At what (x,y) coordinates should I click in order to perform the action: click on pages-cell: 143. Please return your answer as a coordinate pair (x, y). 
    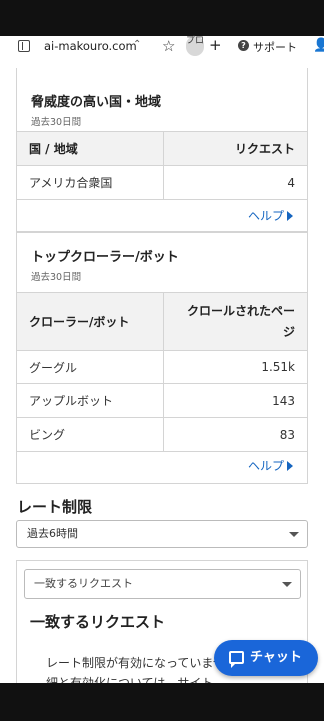
    Looking at the image, I should click on (235, 400).